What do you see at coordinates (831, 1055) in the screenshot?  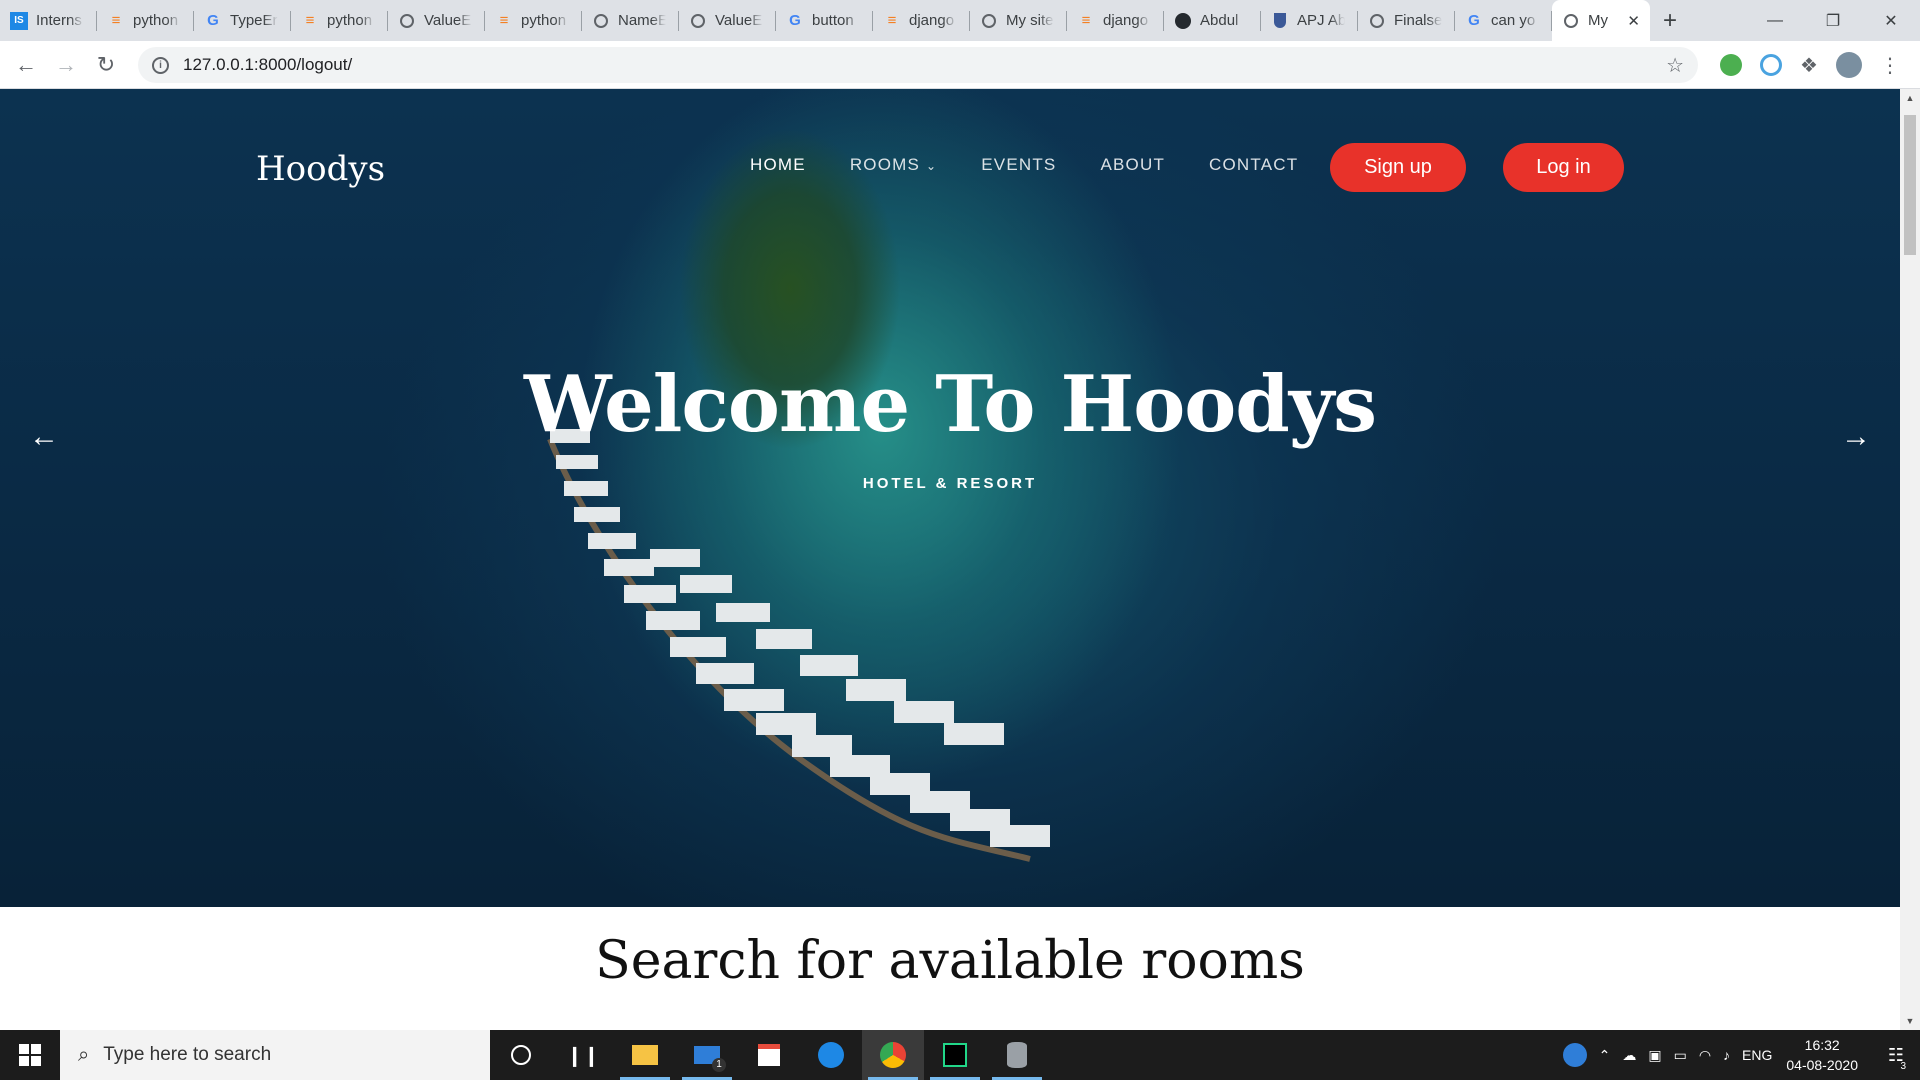 I see `edge-icon` at bounding box center [831, 1055].